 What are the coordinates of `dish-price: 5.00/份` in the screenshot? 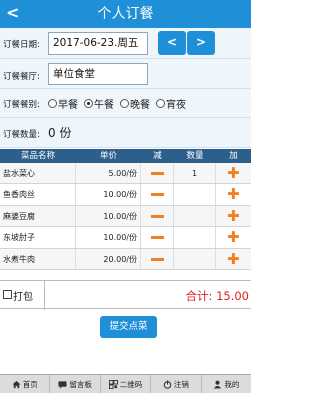 It's located at (108, 173).